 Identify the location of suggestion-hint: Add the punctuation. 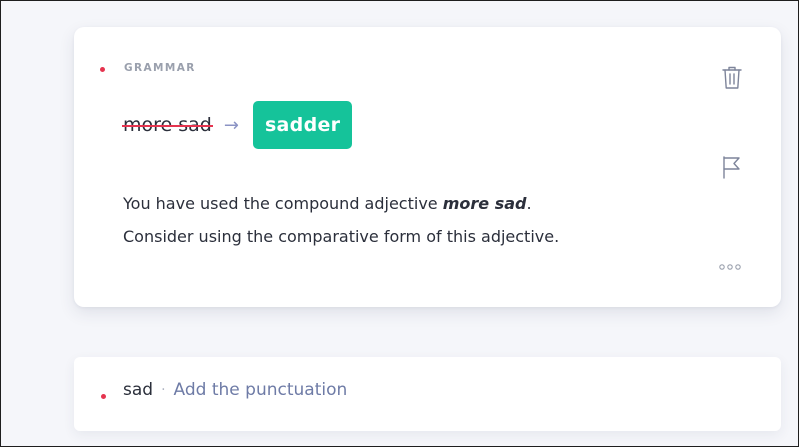
(260, 390).